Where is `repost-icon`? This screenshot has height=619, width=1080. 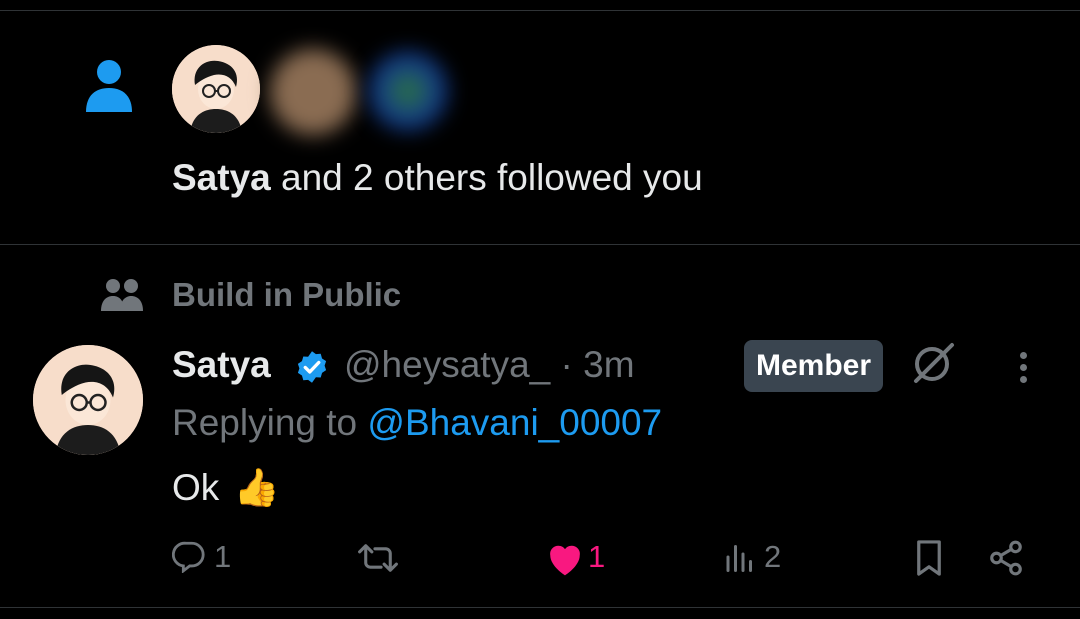 repost-icon is located at coordinates (378, 558).